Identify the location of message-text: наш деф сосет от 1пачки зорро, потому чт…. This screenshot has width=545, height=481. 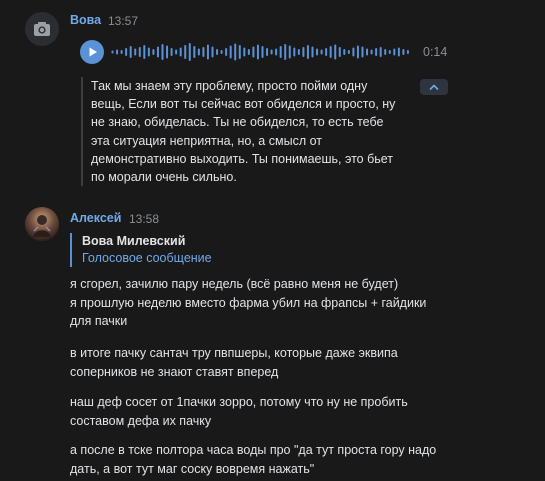
(239, 411).